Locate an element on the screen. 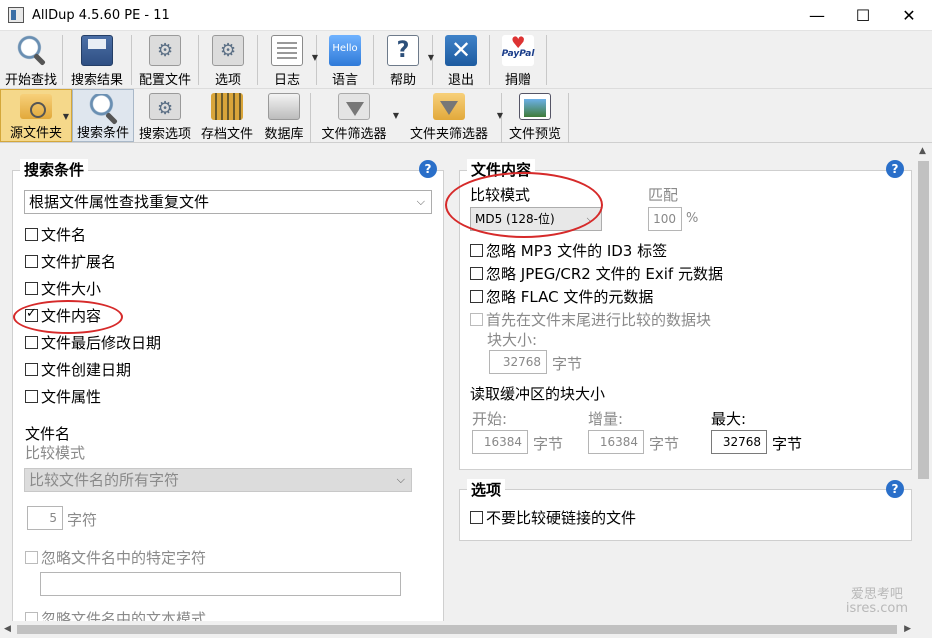  chars-unit-label: 字符 is located at coordinates (82, 520).